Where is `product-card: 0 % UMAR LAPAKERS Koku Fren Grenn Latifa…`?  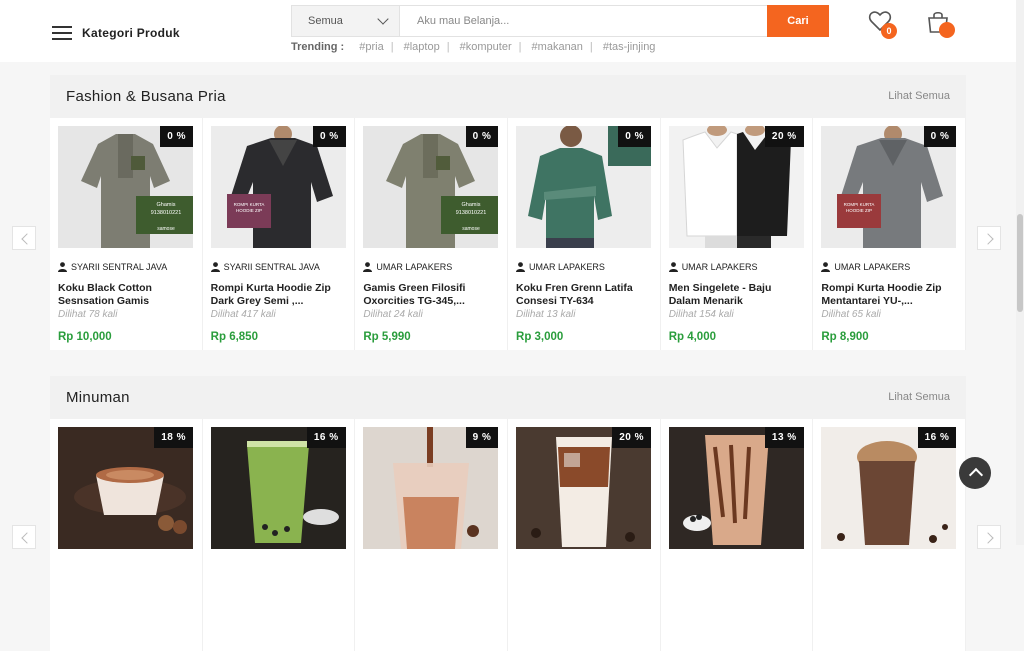
product-card: 0 % UMAR LAPAKERS Koku Fren Grenn Latifa… is located at coordinates (584, 234).